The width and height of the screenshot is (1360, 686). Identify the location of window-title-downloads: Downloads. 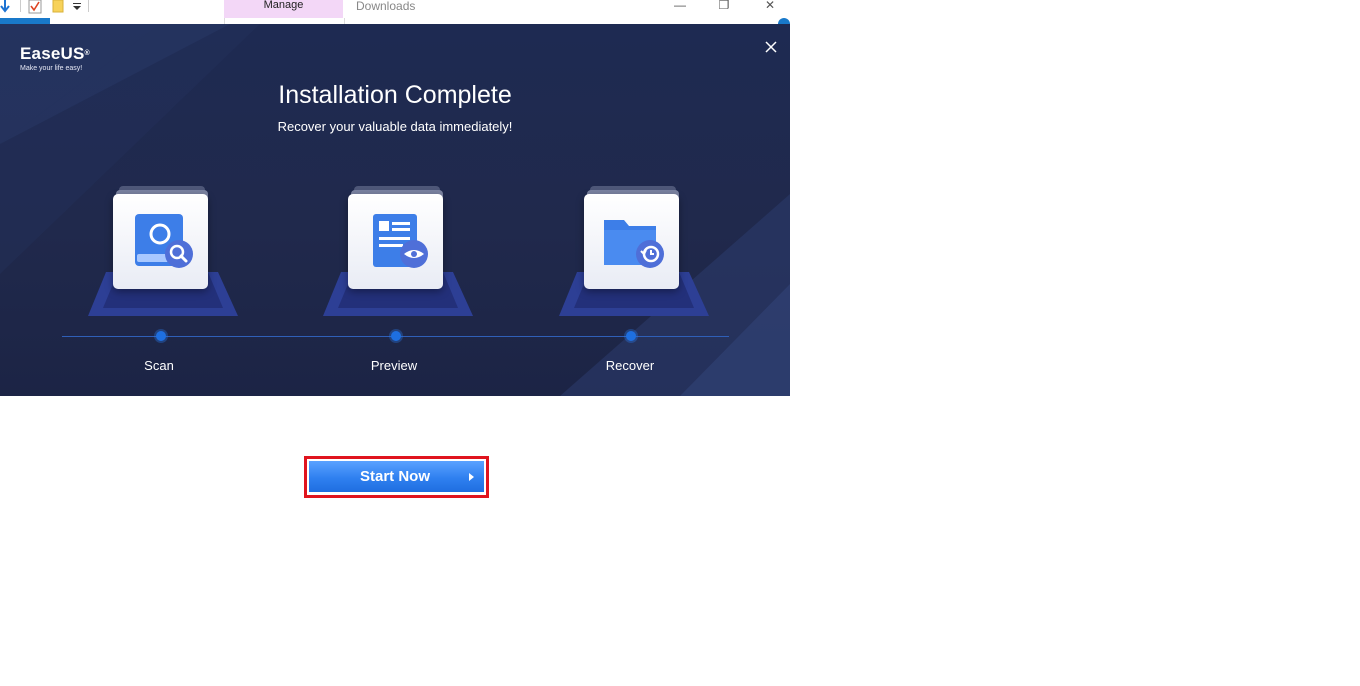
(386, 6).